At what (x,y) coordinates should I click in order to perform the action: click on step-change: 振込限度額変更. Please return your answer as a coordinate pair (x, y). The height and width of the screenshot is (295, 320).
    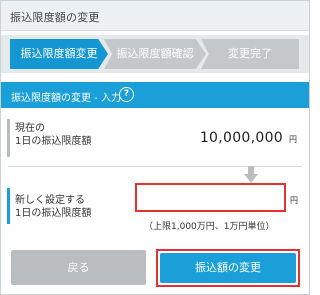
    Looking at the image, I should click on (59, 54).